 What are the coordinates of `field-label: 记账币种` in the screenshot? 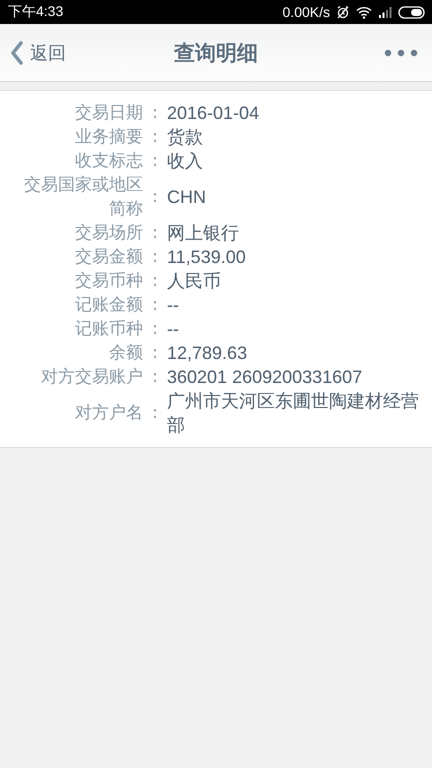 It's located at (109, 329).